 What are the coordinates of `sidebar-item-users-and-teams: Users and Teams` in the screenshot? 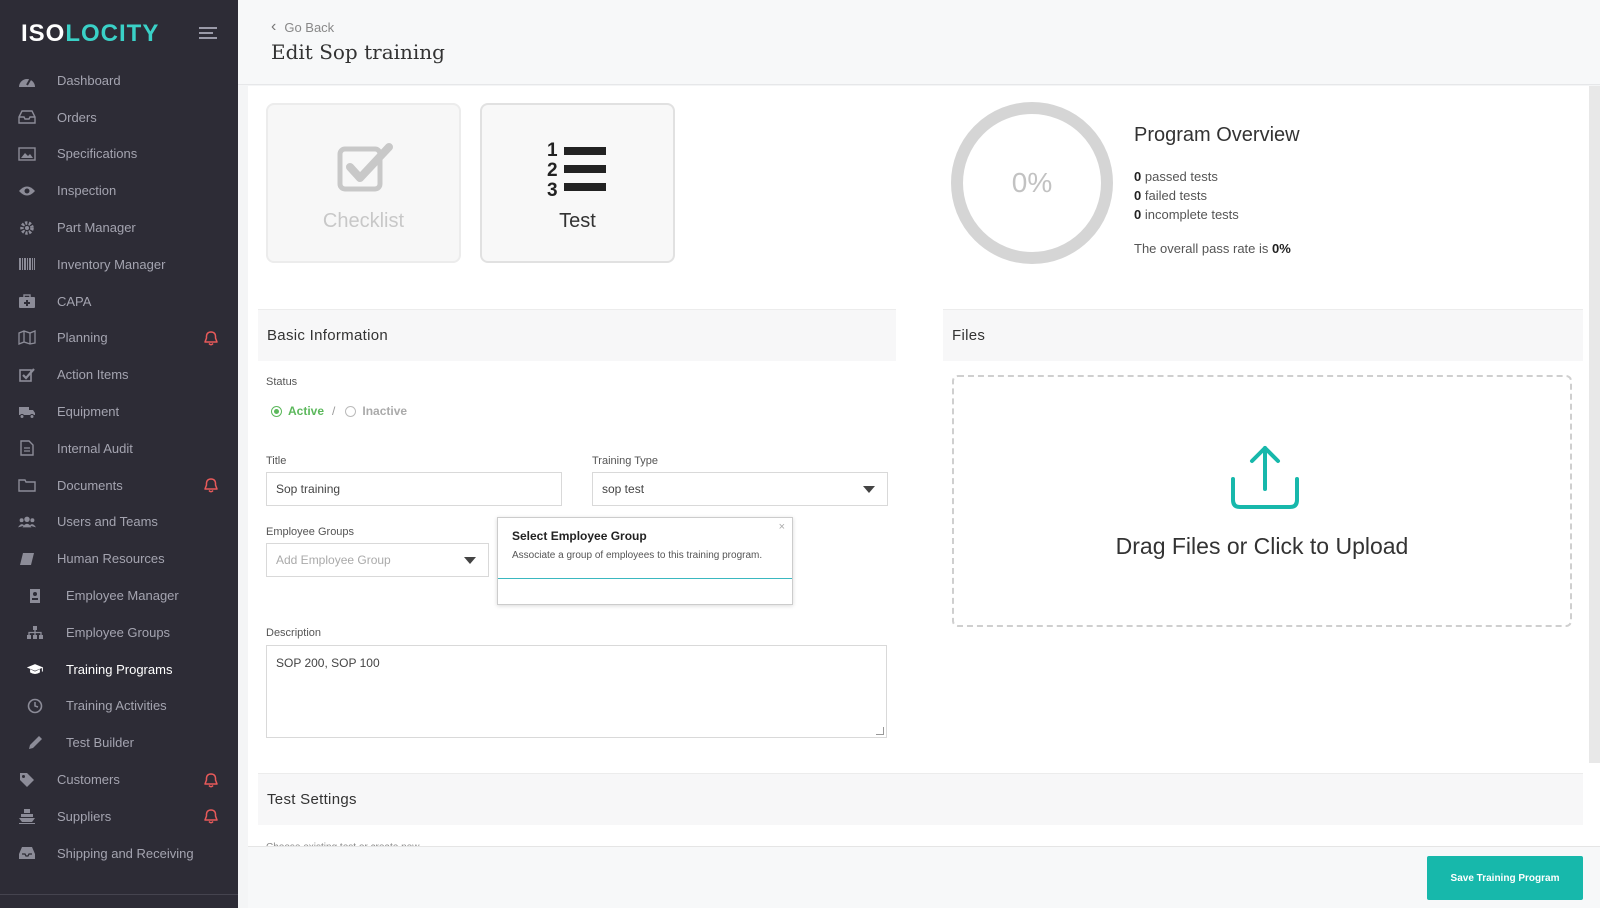 It's located at (119, 522).